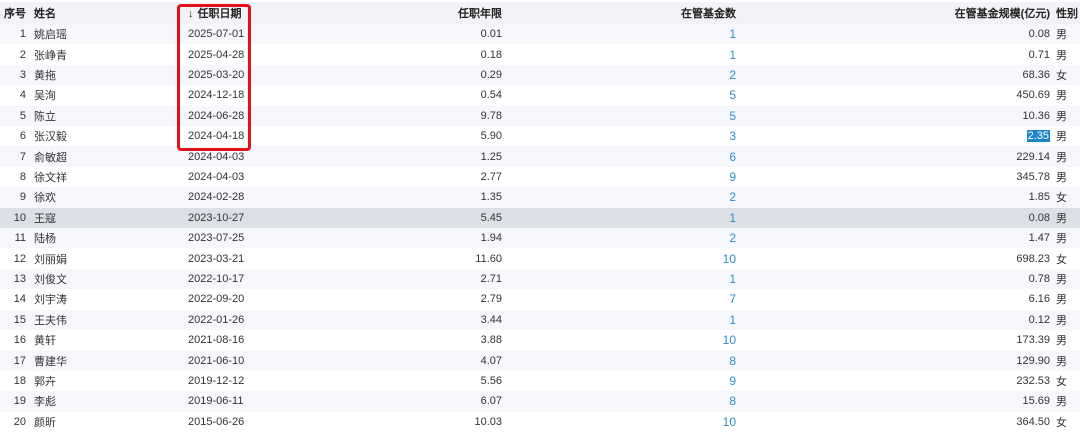 This screenshot has width=1080, height=434. Describe the element at coordinates (64, 238) in the screenshot. I see `manager-name-link: 陆杨` at that location.